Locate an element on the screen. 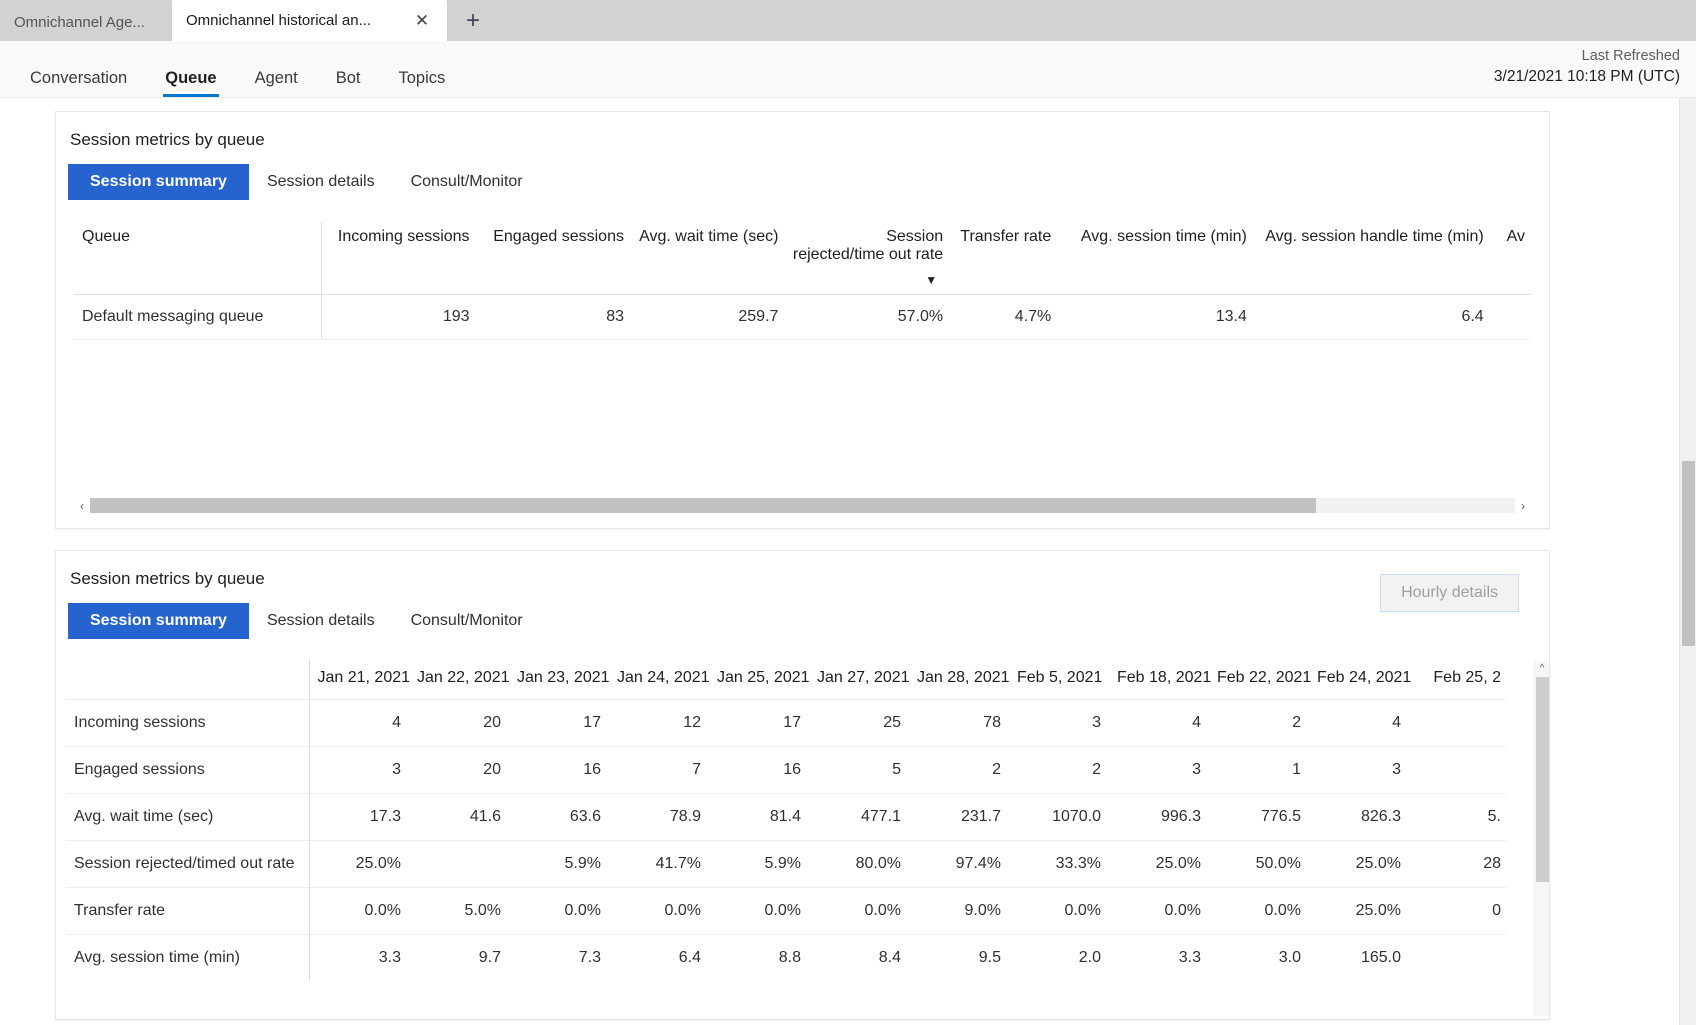 This screenshot has height=1025, width=1696. cell: 7 is located at coordinates (696, 769).